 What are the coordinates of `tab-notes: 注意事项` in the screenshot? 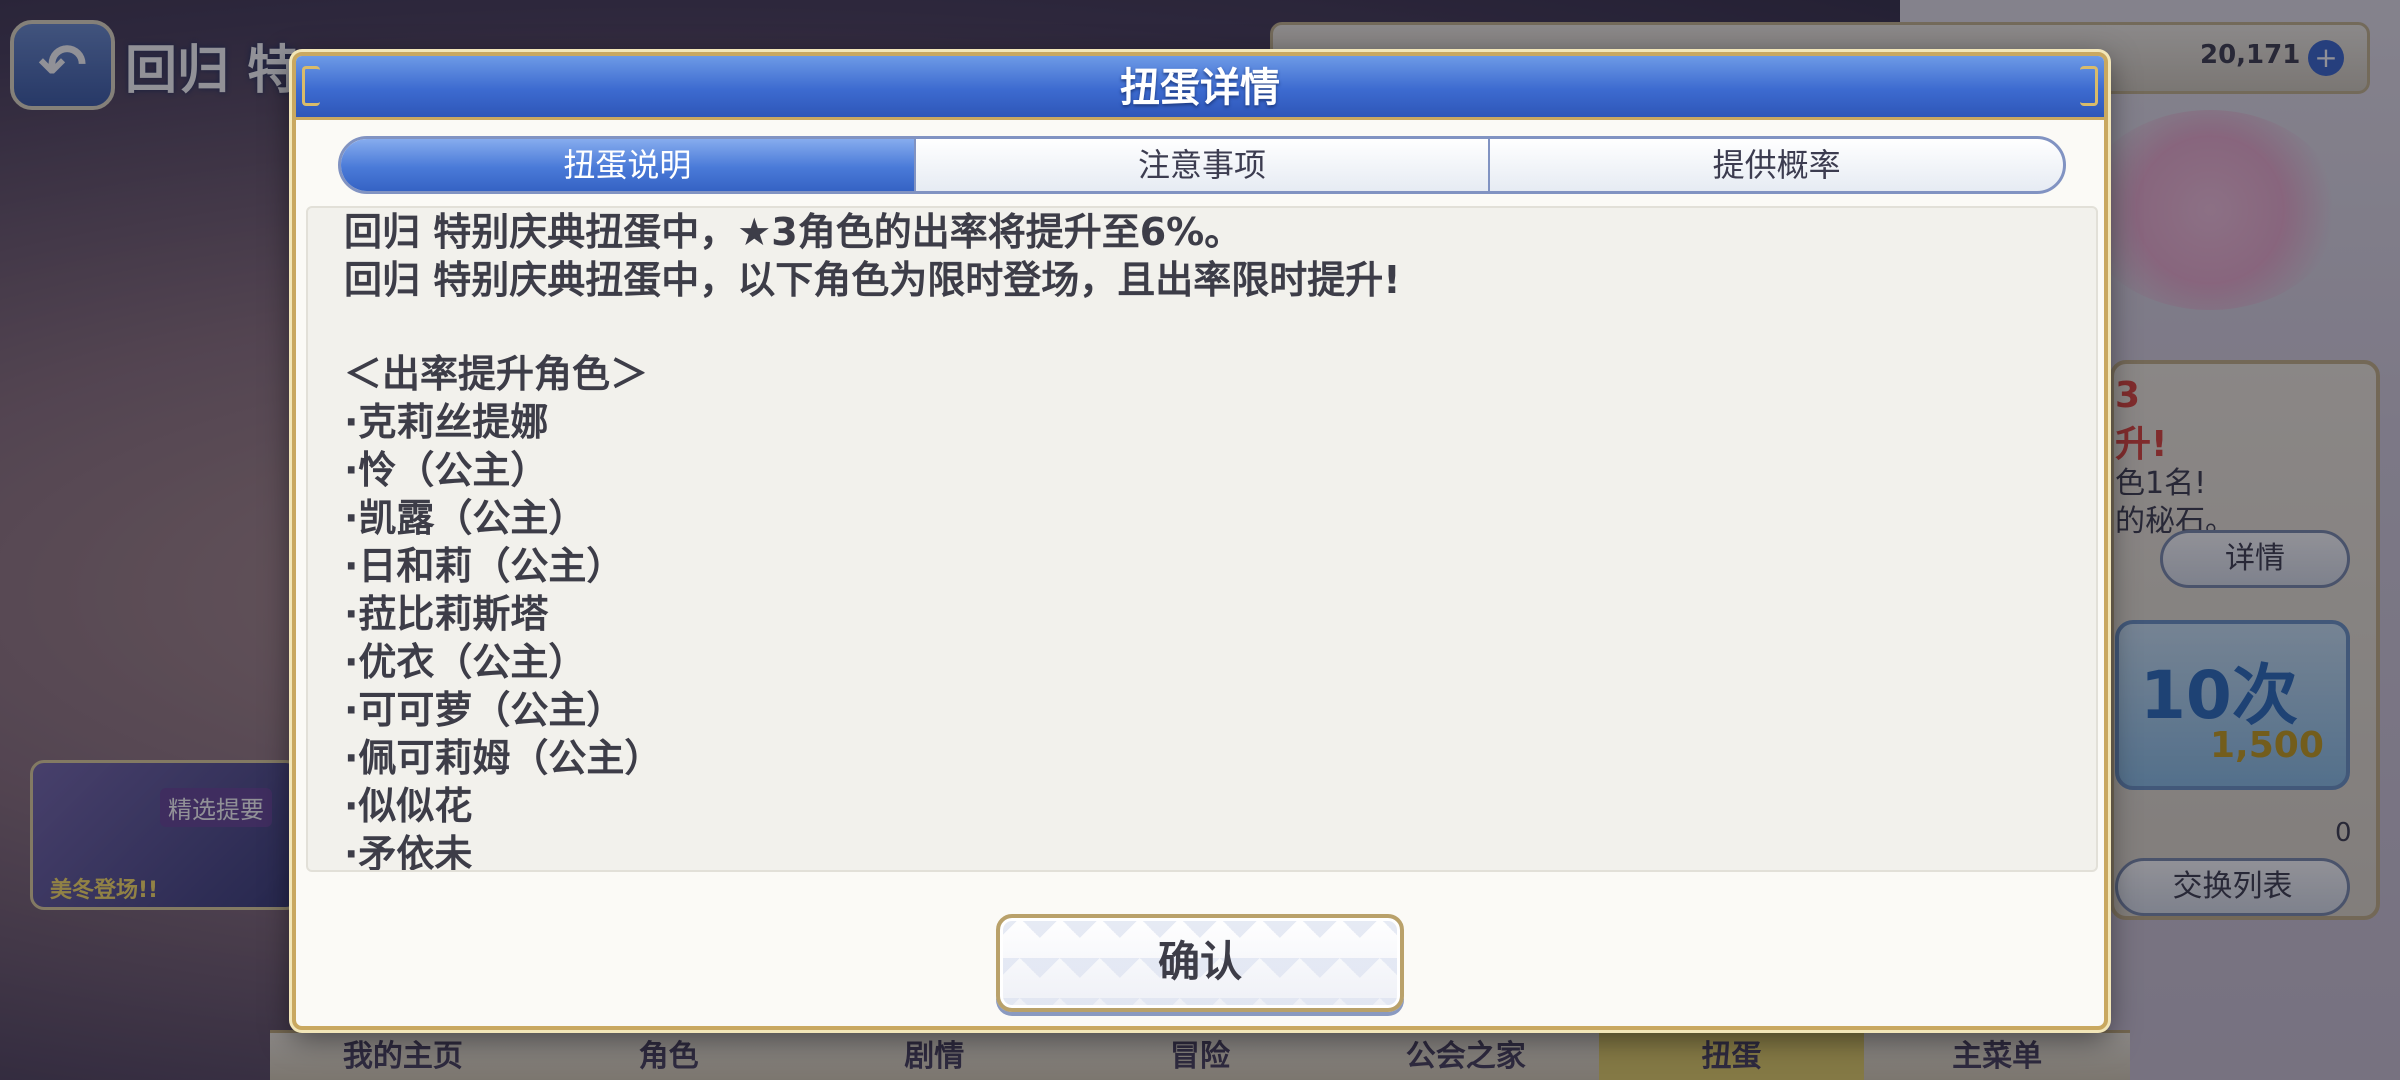 It's located at (1203, 165).